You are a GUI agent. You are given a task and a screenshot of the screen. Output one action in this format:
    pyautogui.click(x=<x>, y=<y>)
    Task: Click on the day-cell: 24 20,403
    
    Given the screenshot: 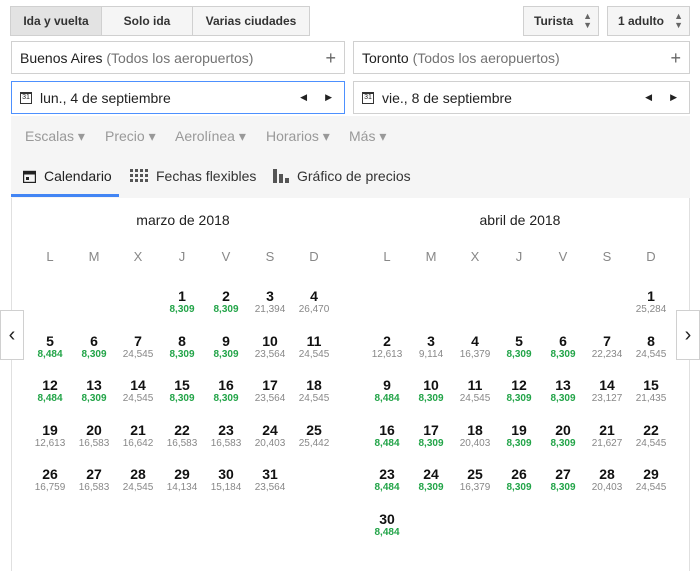 What is the action you would take?
    pyautogui.click(x=270, y=436)
    